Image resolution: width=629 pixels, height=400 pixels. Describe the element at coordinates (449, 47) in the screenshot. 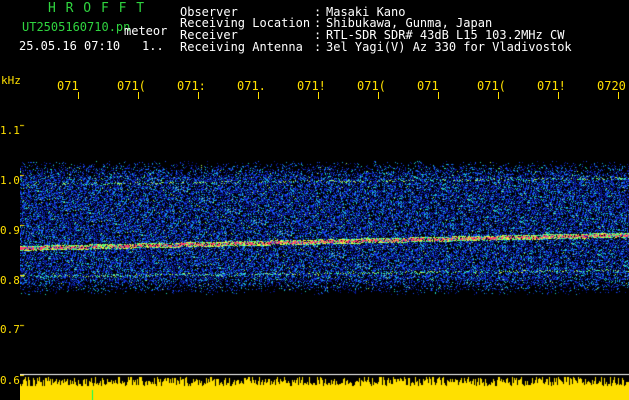

I see `info-value-antenna: 3el Yagi(V) Az 330 for Vladivostok` at that location.